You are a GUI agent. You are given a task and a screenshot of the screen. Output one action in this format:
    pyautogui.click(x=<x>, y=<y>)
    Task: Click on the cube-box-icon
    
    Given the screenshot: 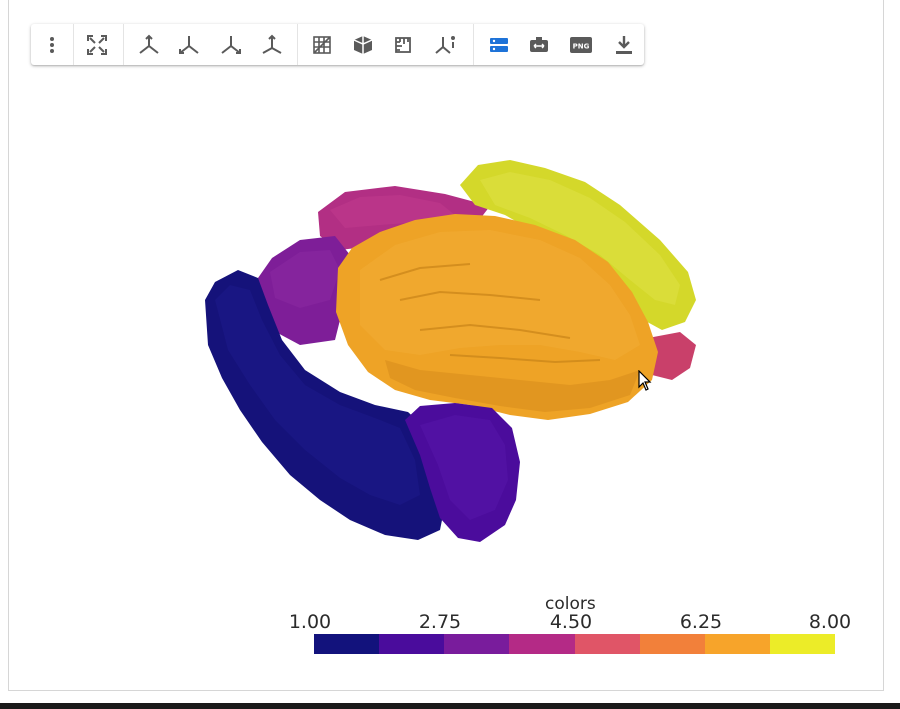 What is the action you would take?
    pyautogui.click(x=363, y=44)
    